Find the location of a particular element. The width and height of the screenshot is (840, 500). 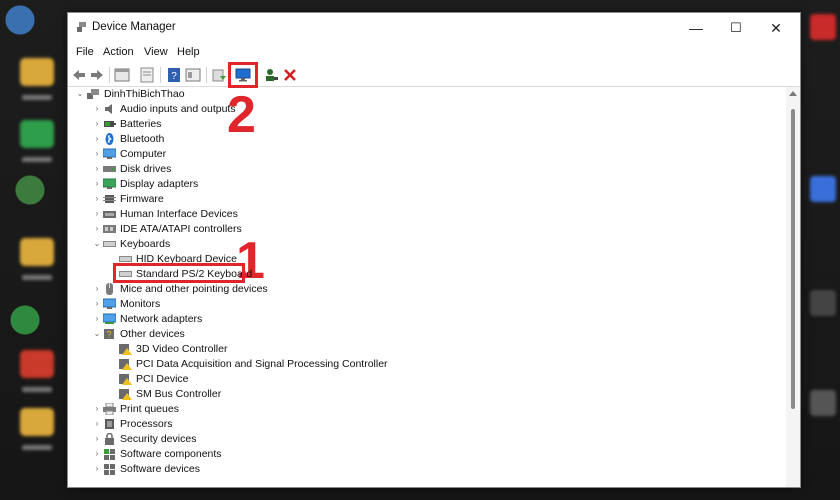

tree-category-label: Mice and other pointing devices is located at coordinates (194, 289).